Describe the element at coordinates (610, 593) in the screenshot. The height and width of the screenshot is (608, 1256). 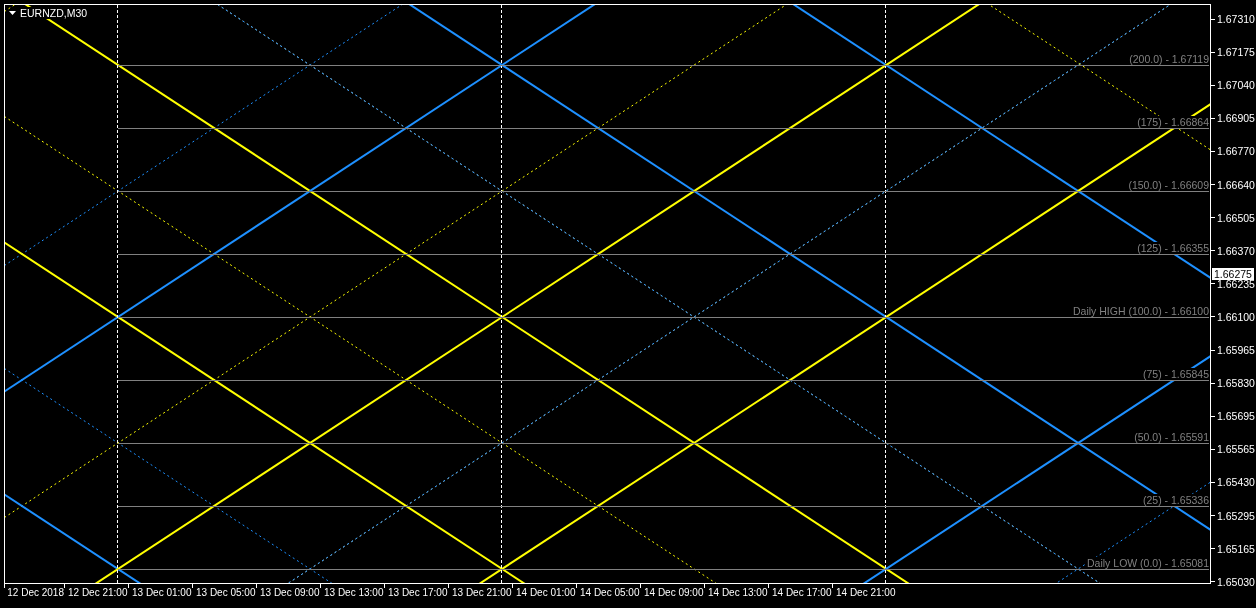
I see `time-label: 14 Dec 05:00` at that location.